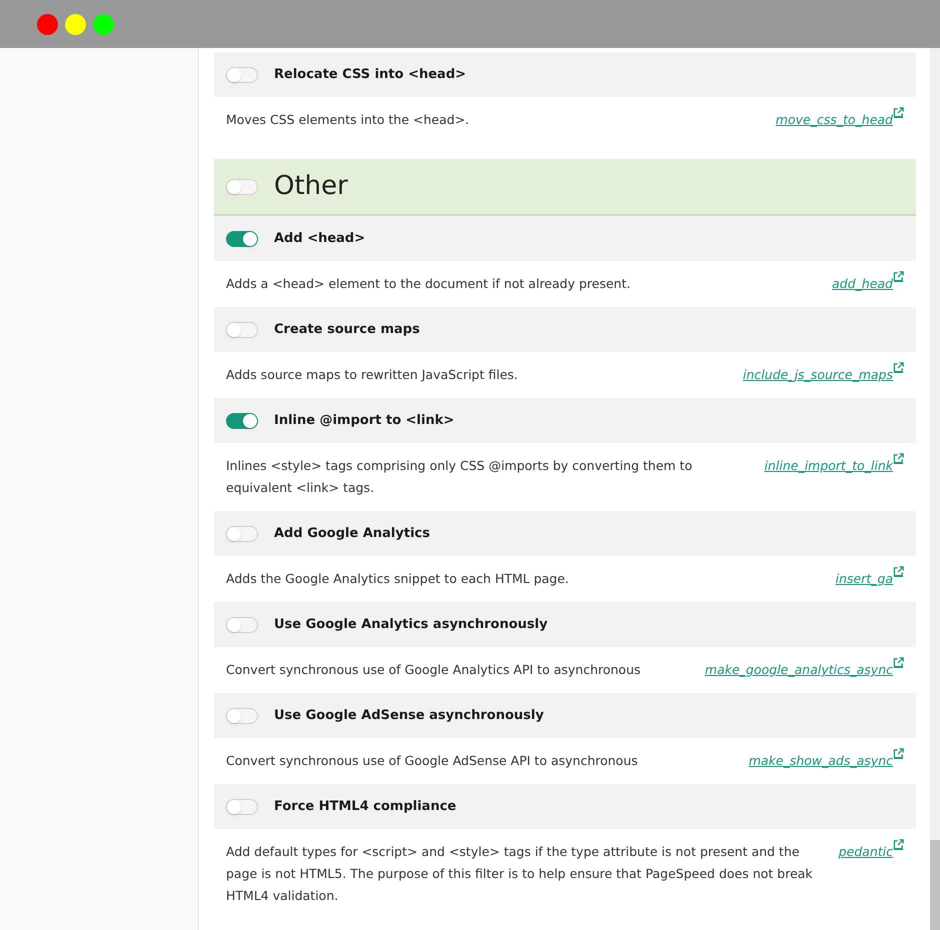  Describe the element at coordinates (817, 375) in the screenshot. I see `filter-link: include_js_source_maps` at that location.